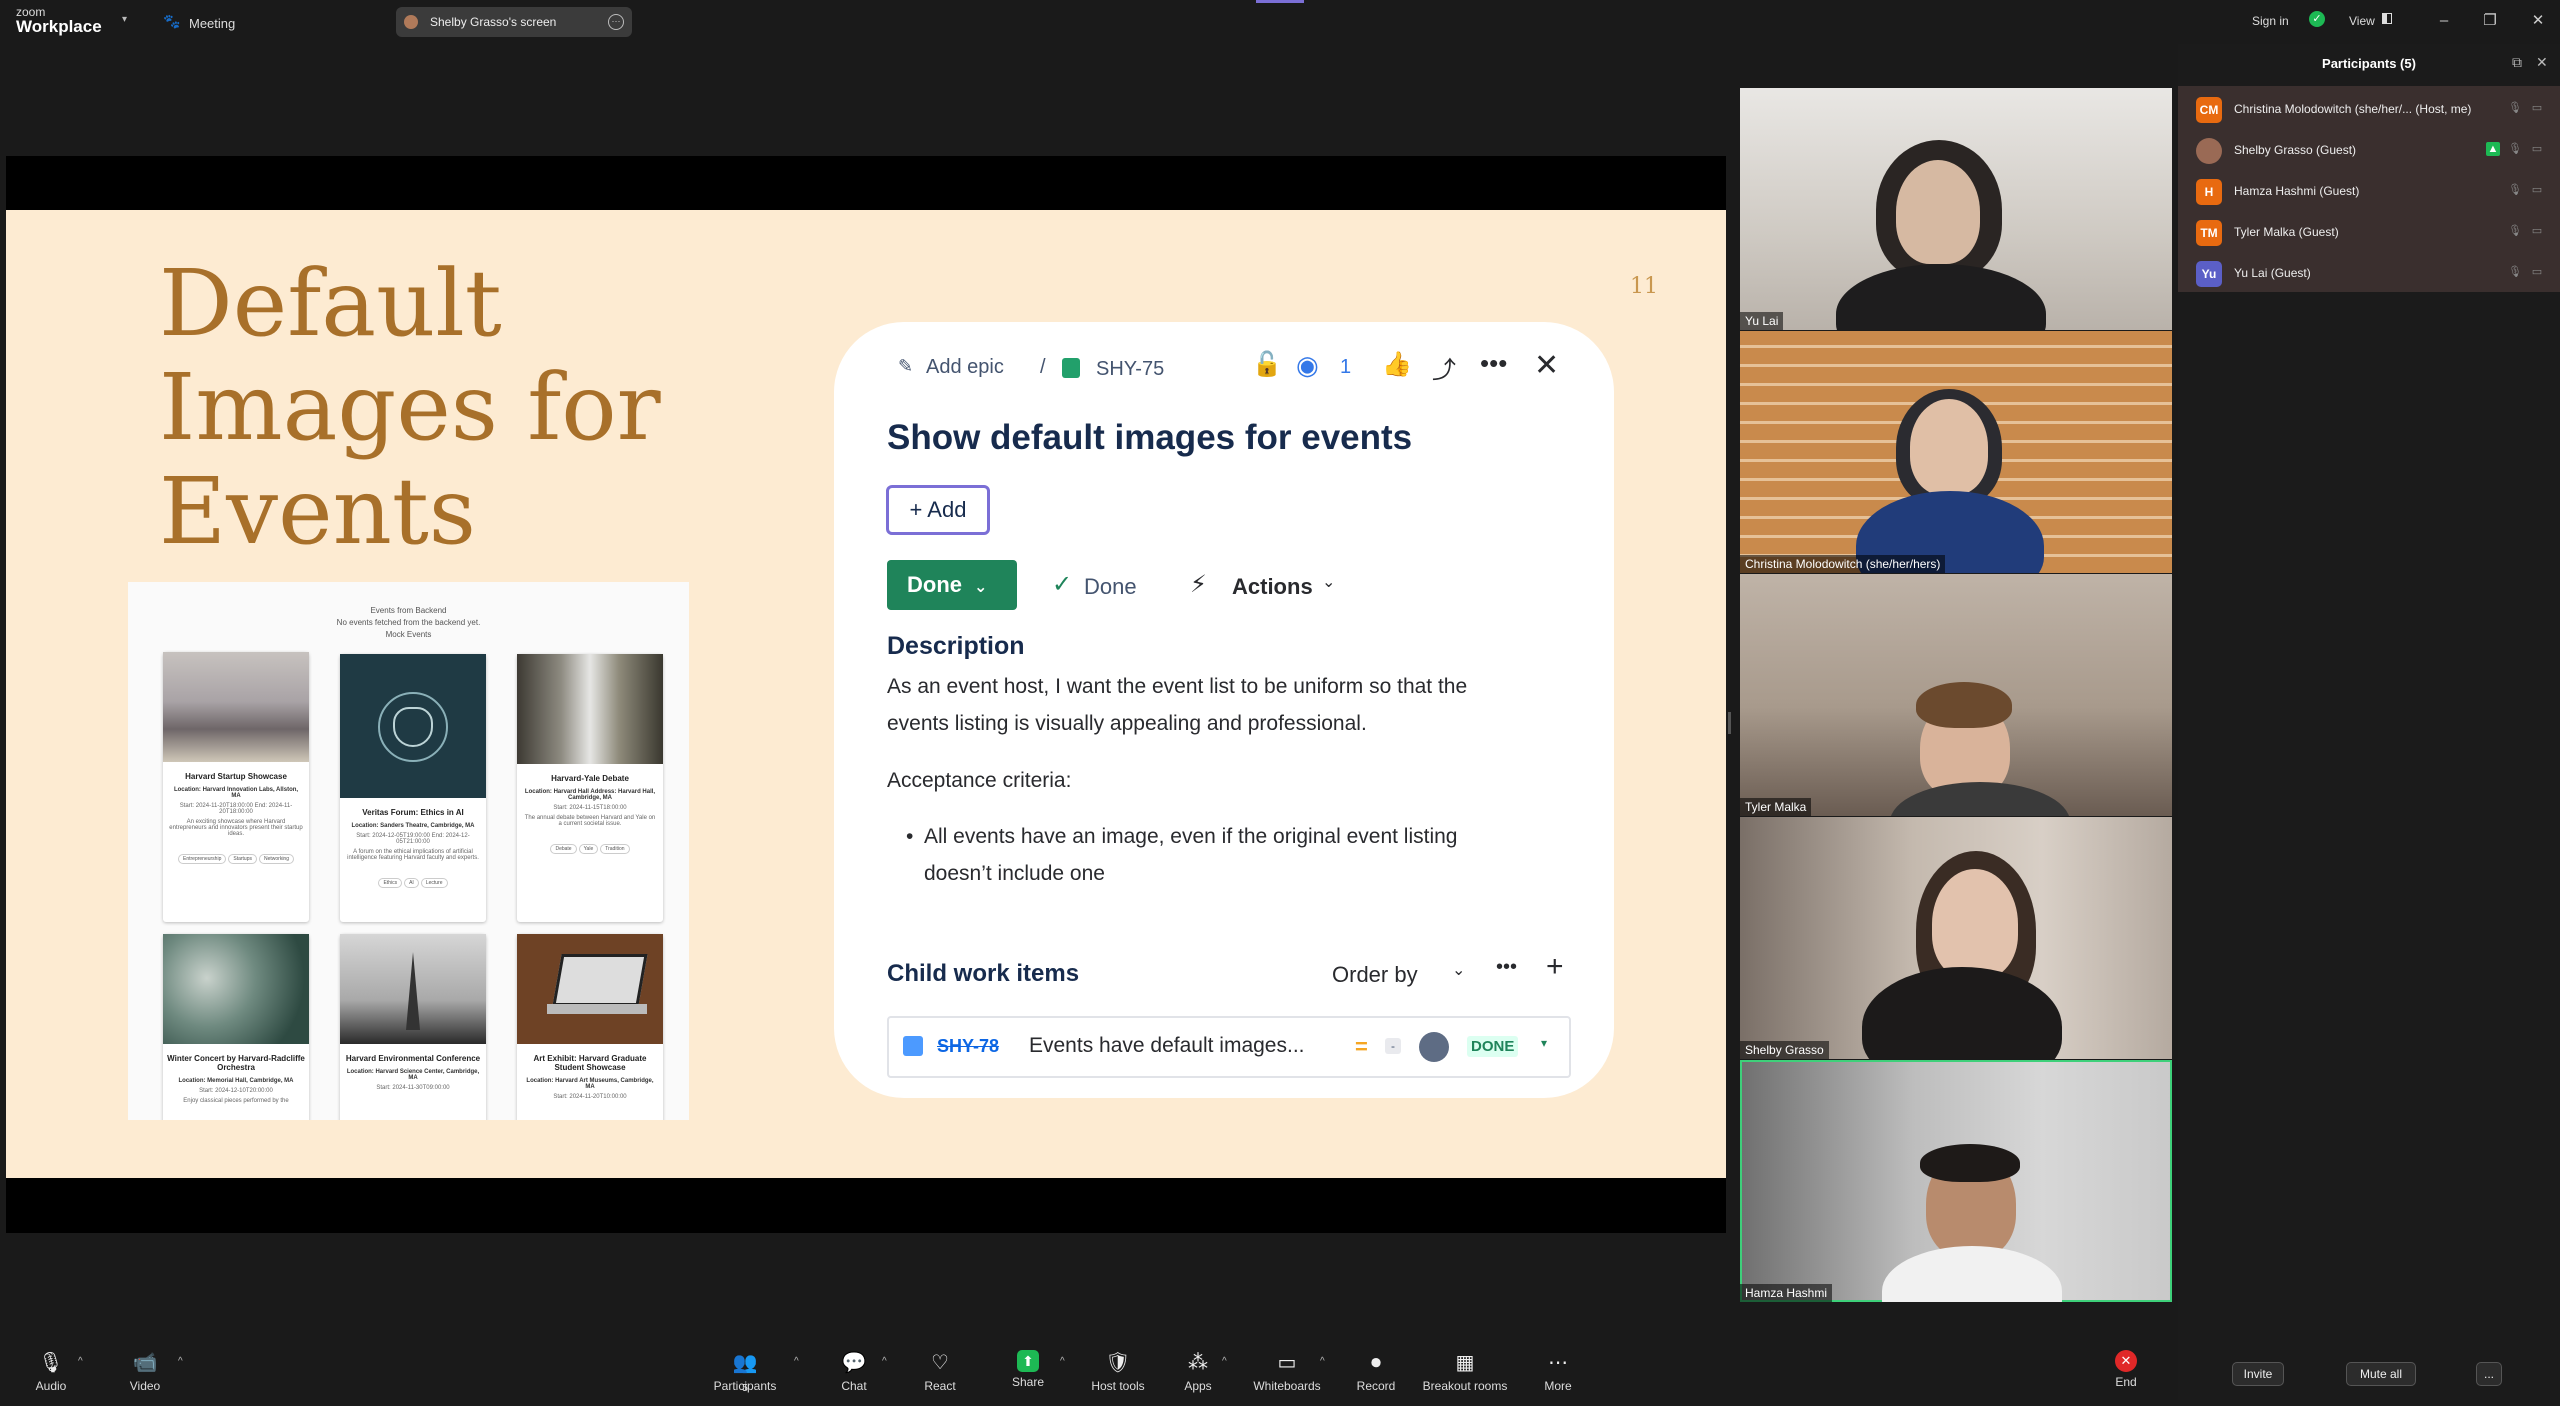  I want to click on lock-icon: 🔓, so click(1267, 364).